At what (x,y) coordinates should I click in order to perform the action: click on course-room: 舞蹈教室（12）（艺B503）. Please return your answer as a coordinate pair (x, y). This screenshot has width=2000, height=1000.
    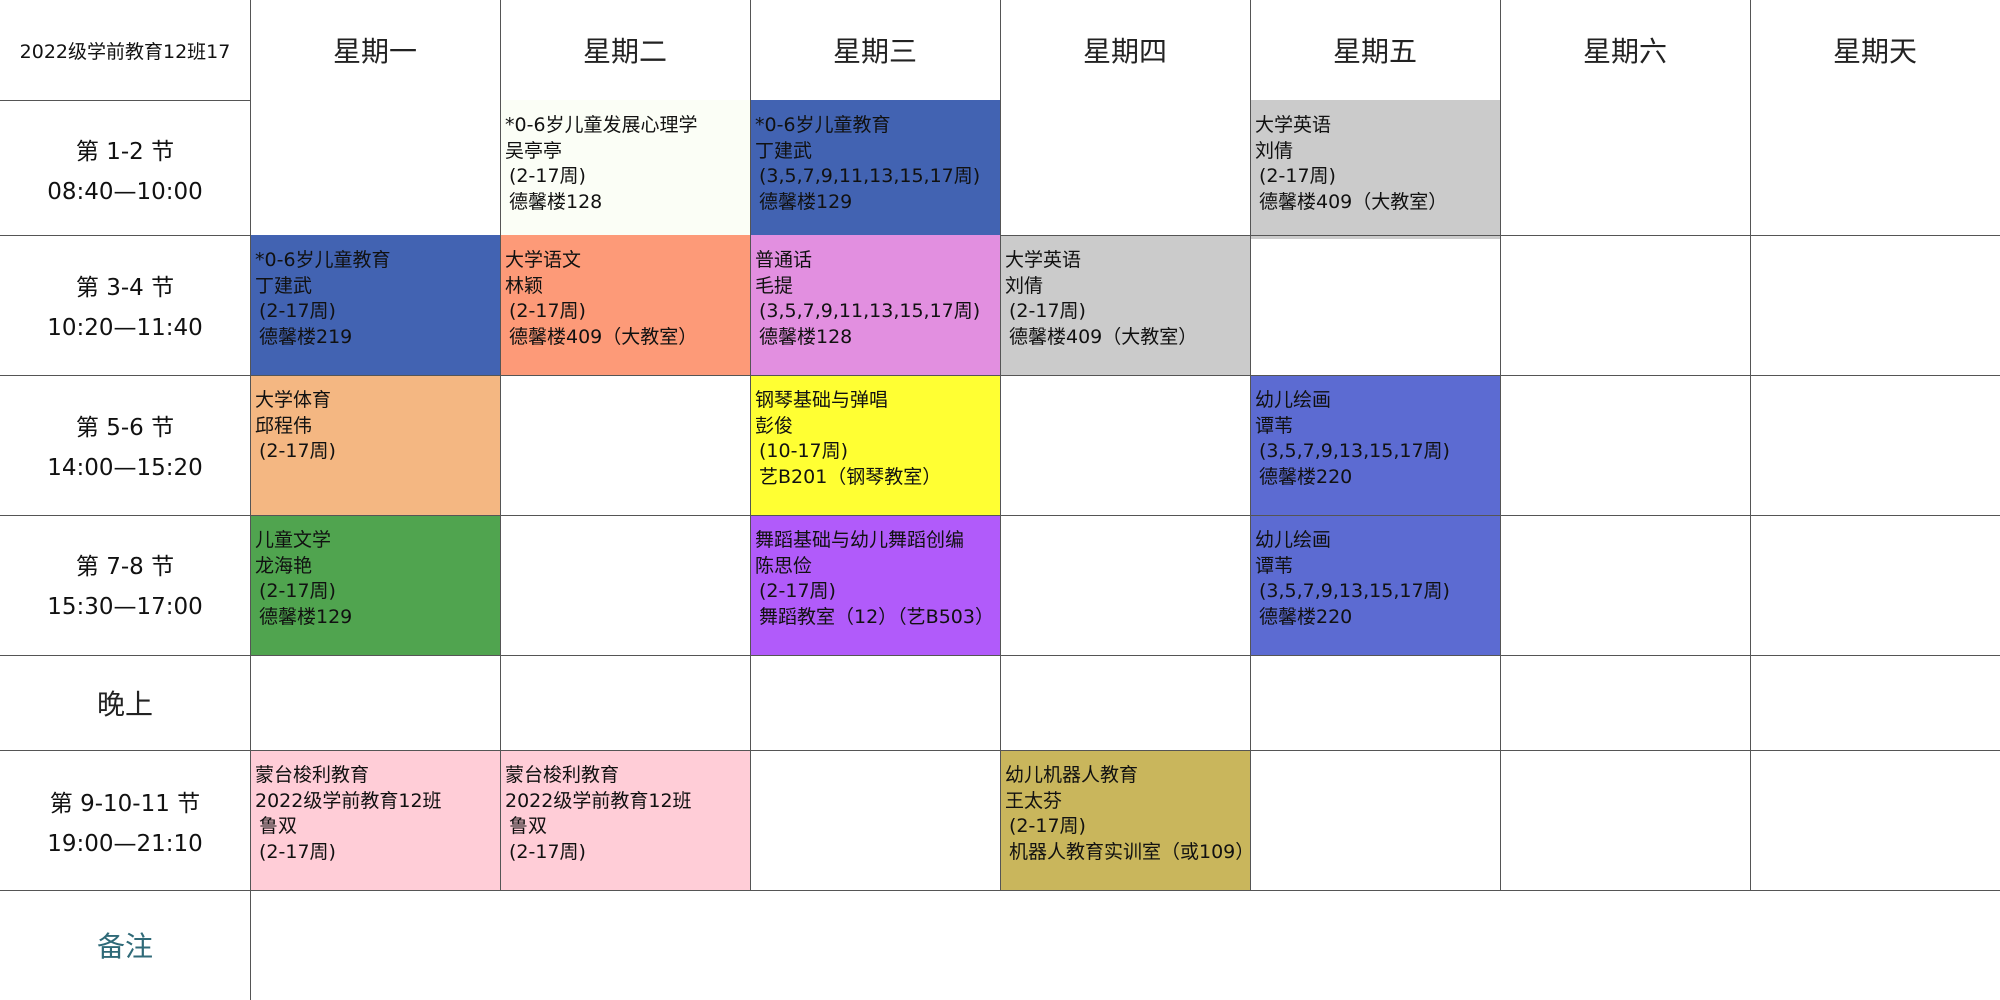
    Looking at the image, I should click on (876, 616).